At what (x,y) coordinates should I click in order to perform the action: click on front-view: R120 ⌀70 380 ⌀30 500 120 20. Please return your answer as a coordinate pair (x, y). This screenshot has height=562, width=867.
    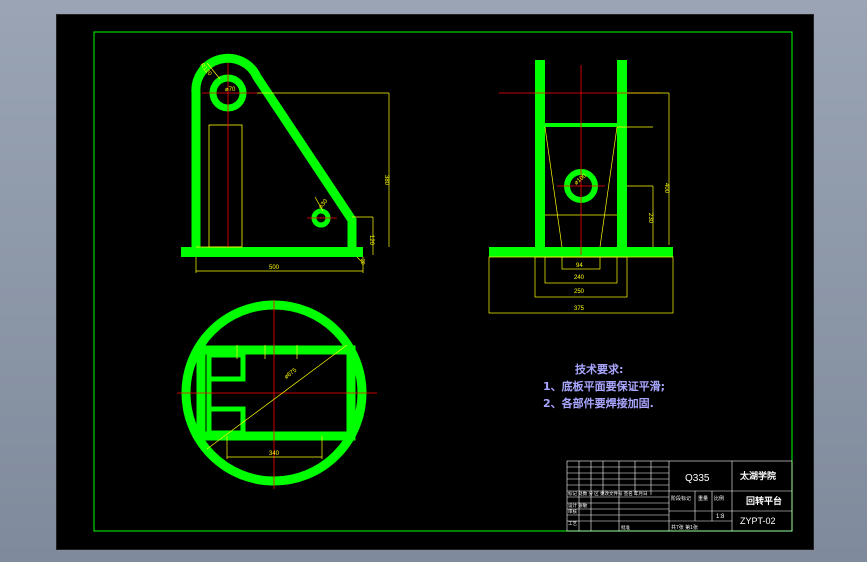
    Looking at the image, I should click on (285, 163).